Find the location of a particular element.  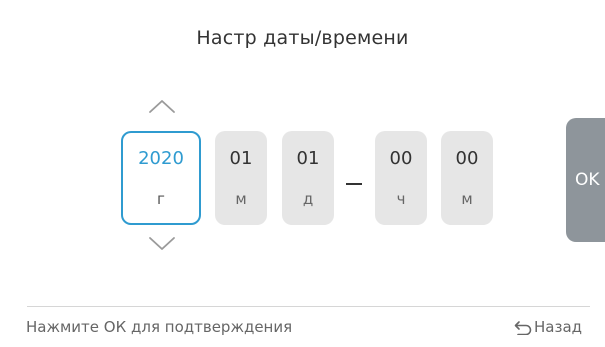

month-spinner: 01 м is located at coordinates (241, 178).